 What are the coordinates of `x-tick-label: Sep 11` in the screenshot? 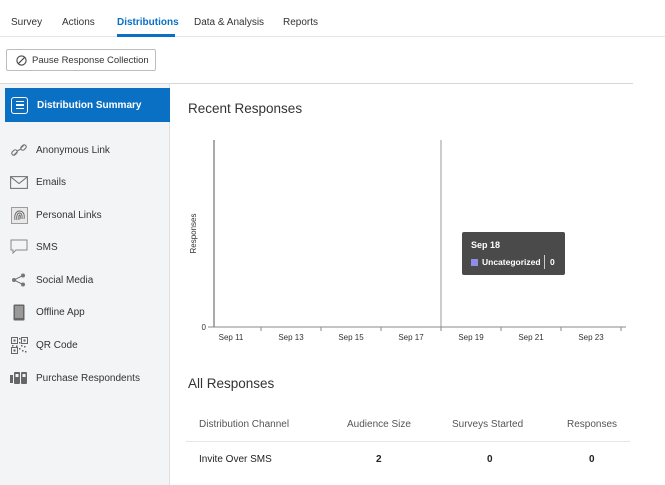 It's located at (231, 337).